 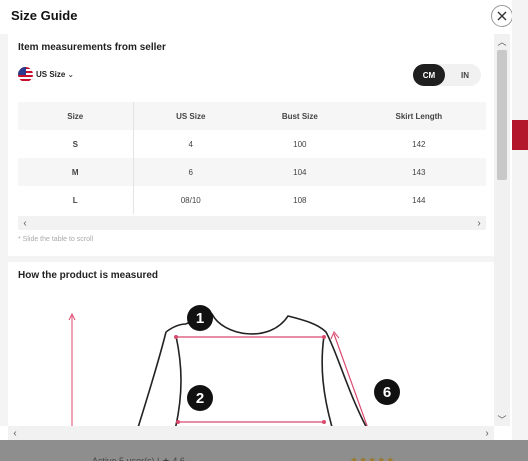 What do you see at coordinates (502, 115) in the screenshot?
I see `scrollbar-thumb` at bounding box center [502, 115].